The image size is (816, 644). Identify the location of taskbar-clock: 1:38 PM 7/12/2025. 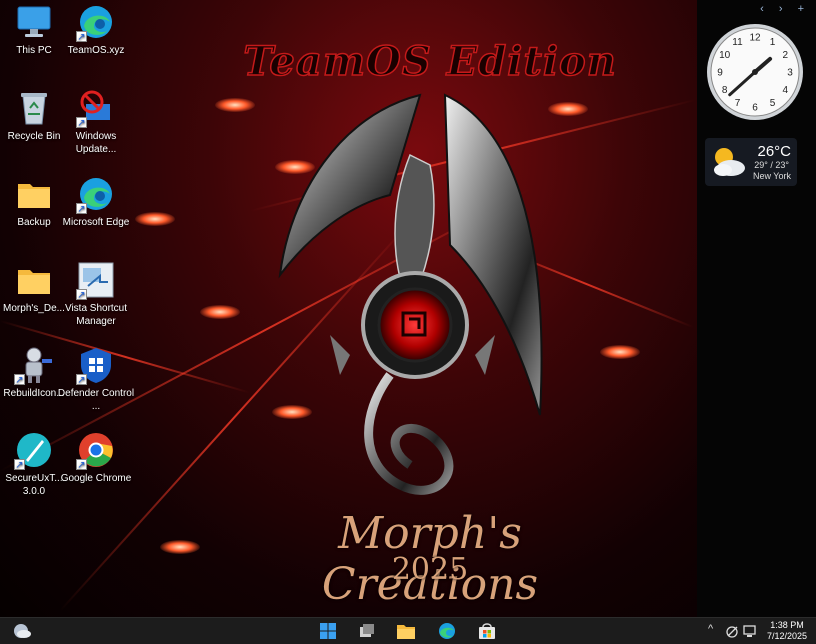
(787, 631).